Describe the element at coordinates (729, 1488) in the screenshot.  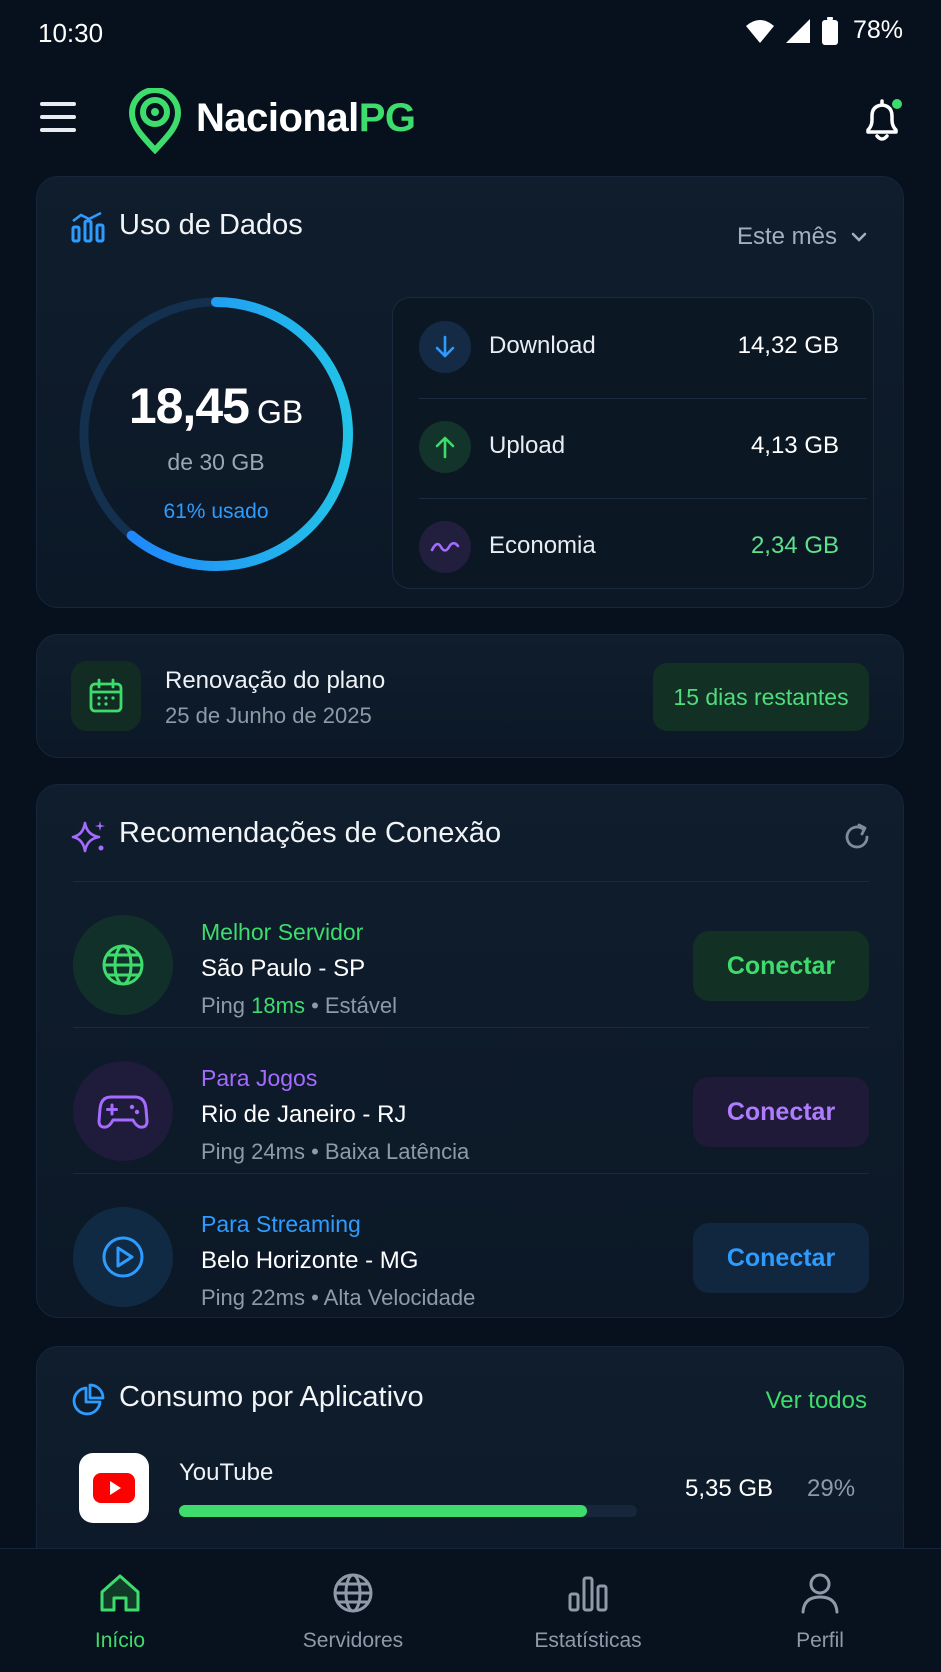
I see `app-size: 5,35 GB` at that location.